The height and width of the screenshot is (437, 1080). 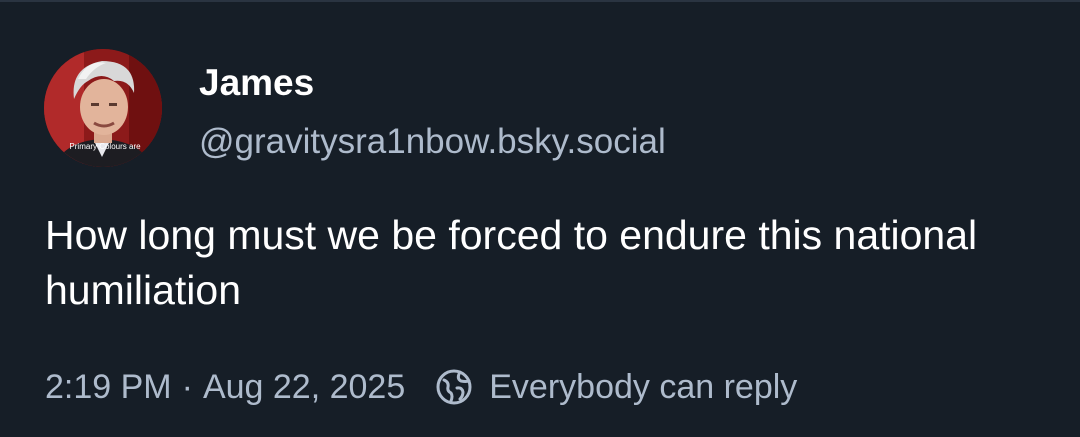 What do you see at coordinates (108, 387) in the screenshot?
I see `post-time: 2:19 PM` at bounding box center [108, 387].